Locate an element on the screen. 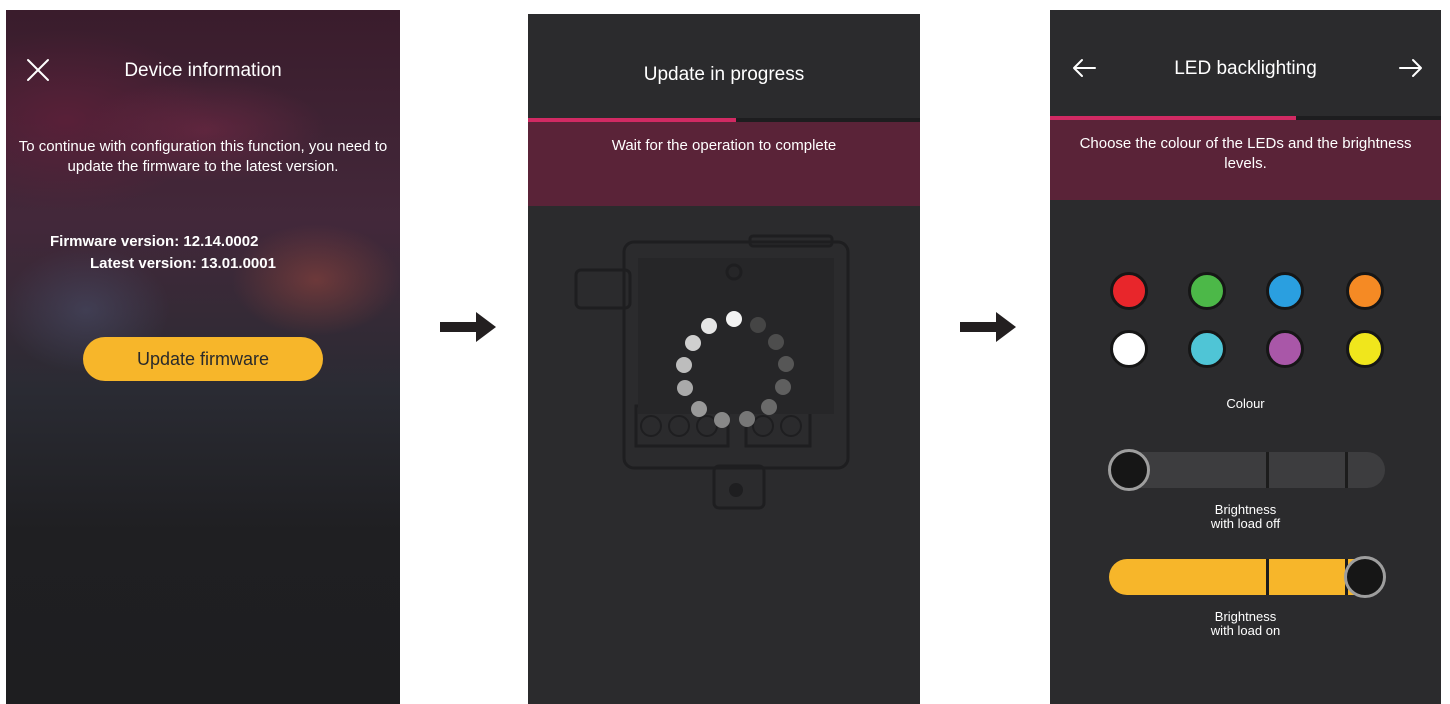  page-title: Update in progress is located at coordinates (724, 74).